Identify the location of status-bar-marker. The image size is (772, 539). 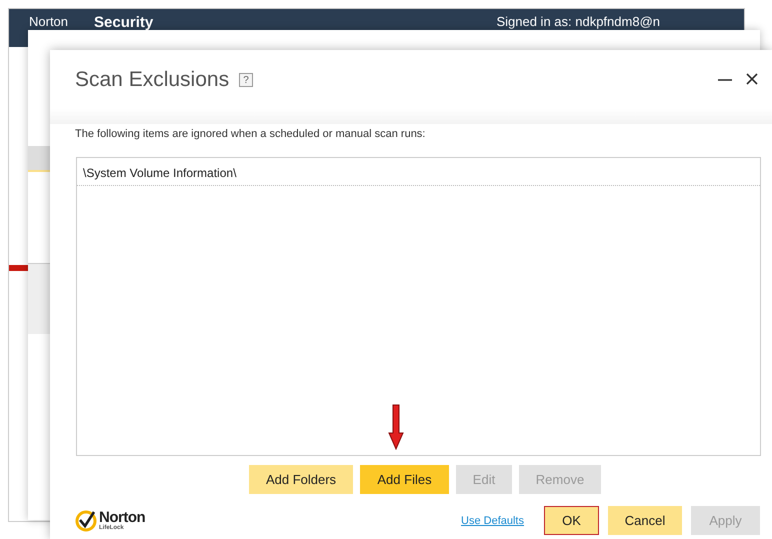
(19, 268).